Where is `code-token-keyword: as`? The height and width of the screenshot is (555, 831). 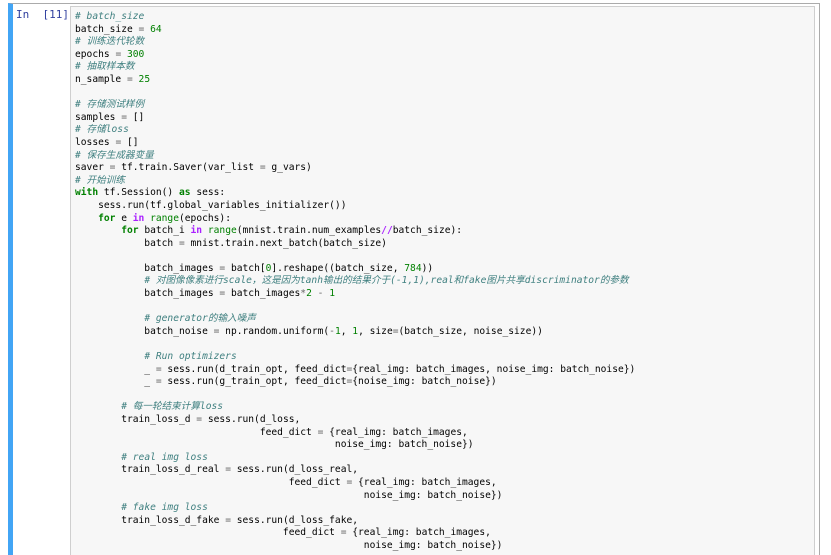 code-token-keyword: as is located at coordinates (184, 193).